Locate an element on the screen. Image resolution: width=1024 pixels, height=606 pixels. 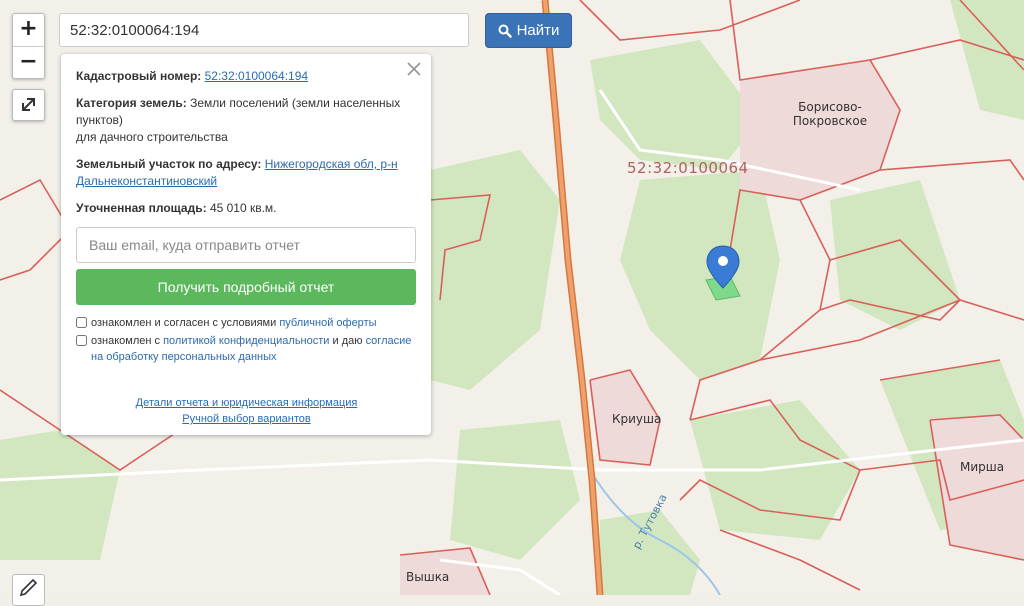
zoom-control: + − is located at coordinates (28, 46).